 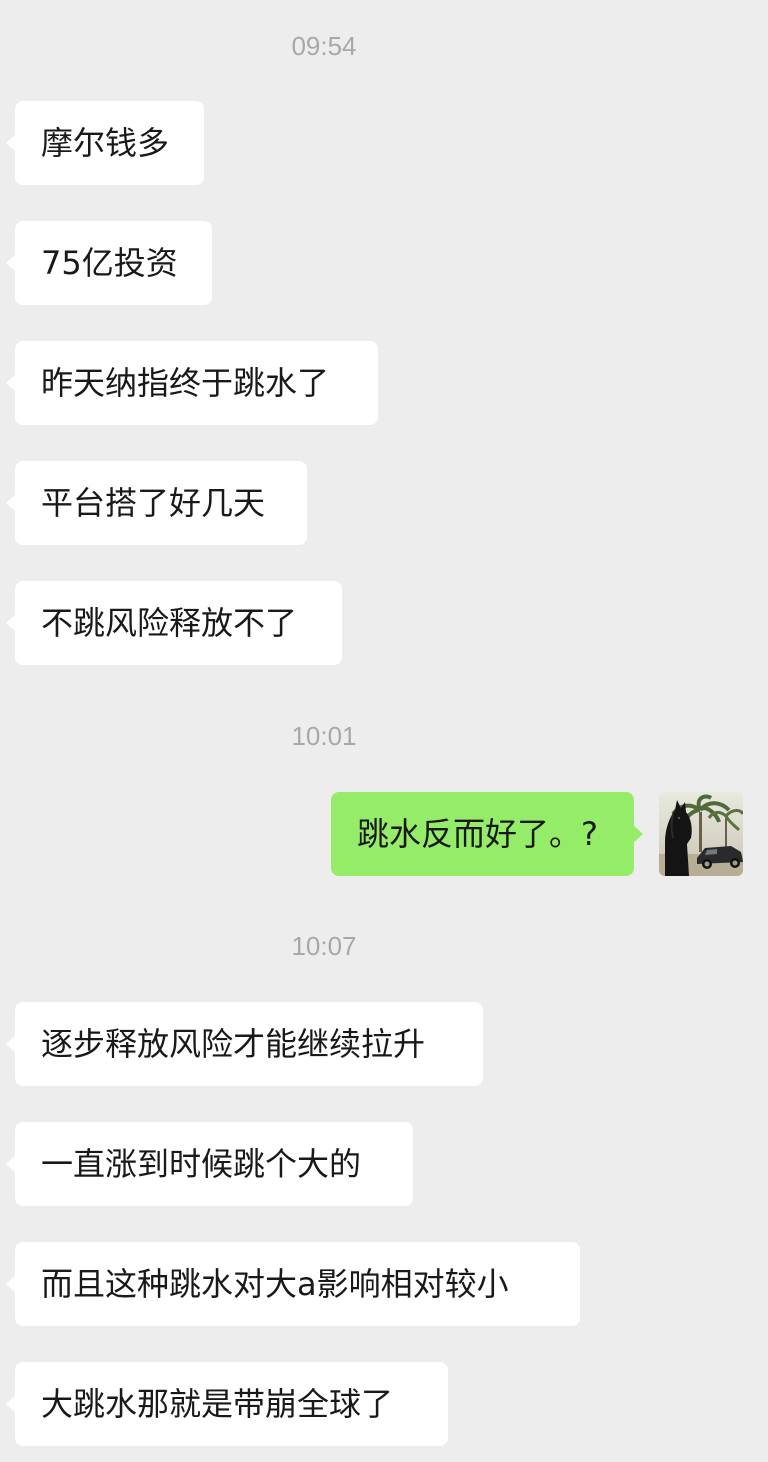 I want to click on timestamp: 09:54, so click(x=324, y=46).